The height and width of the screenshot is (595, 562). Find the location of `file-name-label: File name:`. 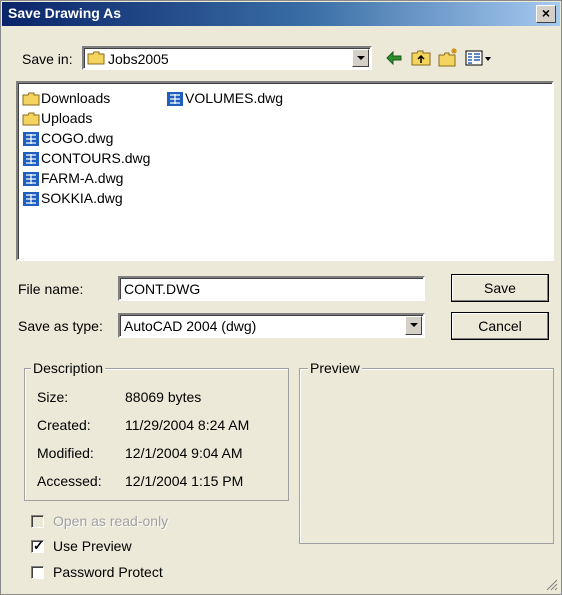

file-name-label: File name: is located at coordinates (51, 289).